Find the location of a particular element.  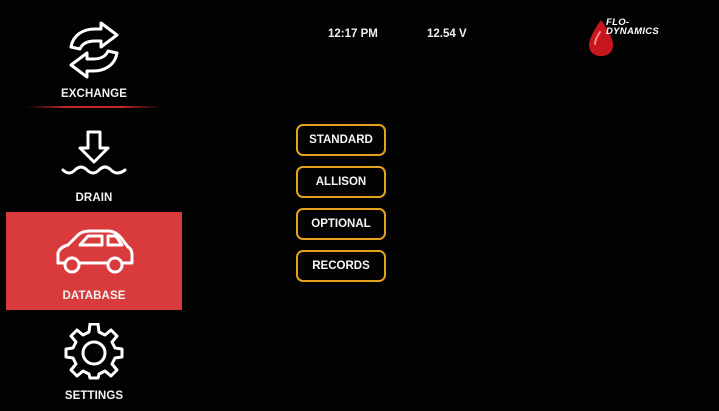

records-button: RECORDS is located at coordinates (341, 266).